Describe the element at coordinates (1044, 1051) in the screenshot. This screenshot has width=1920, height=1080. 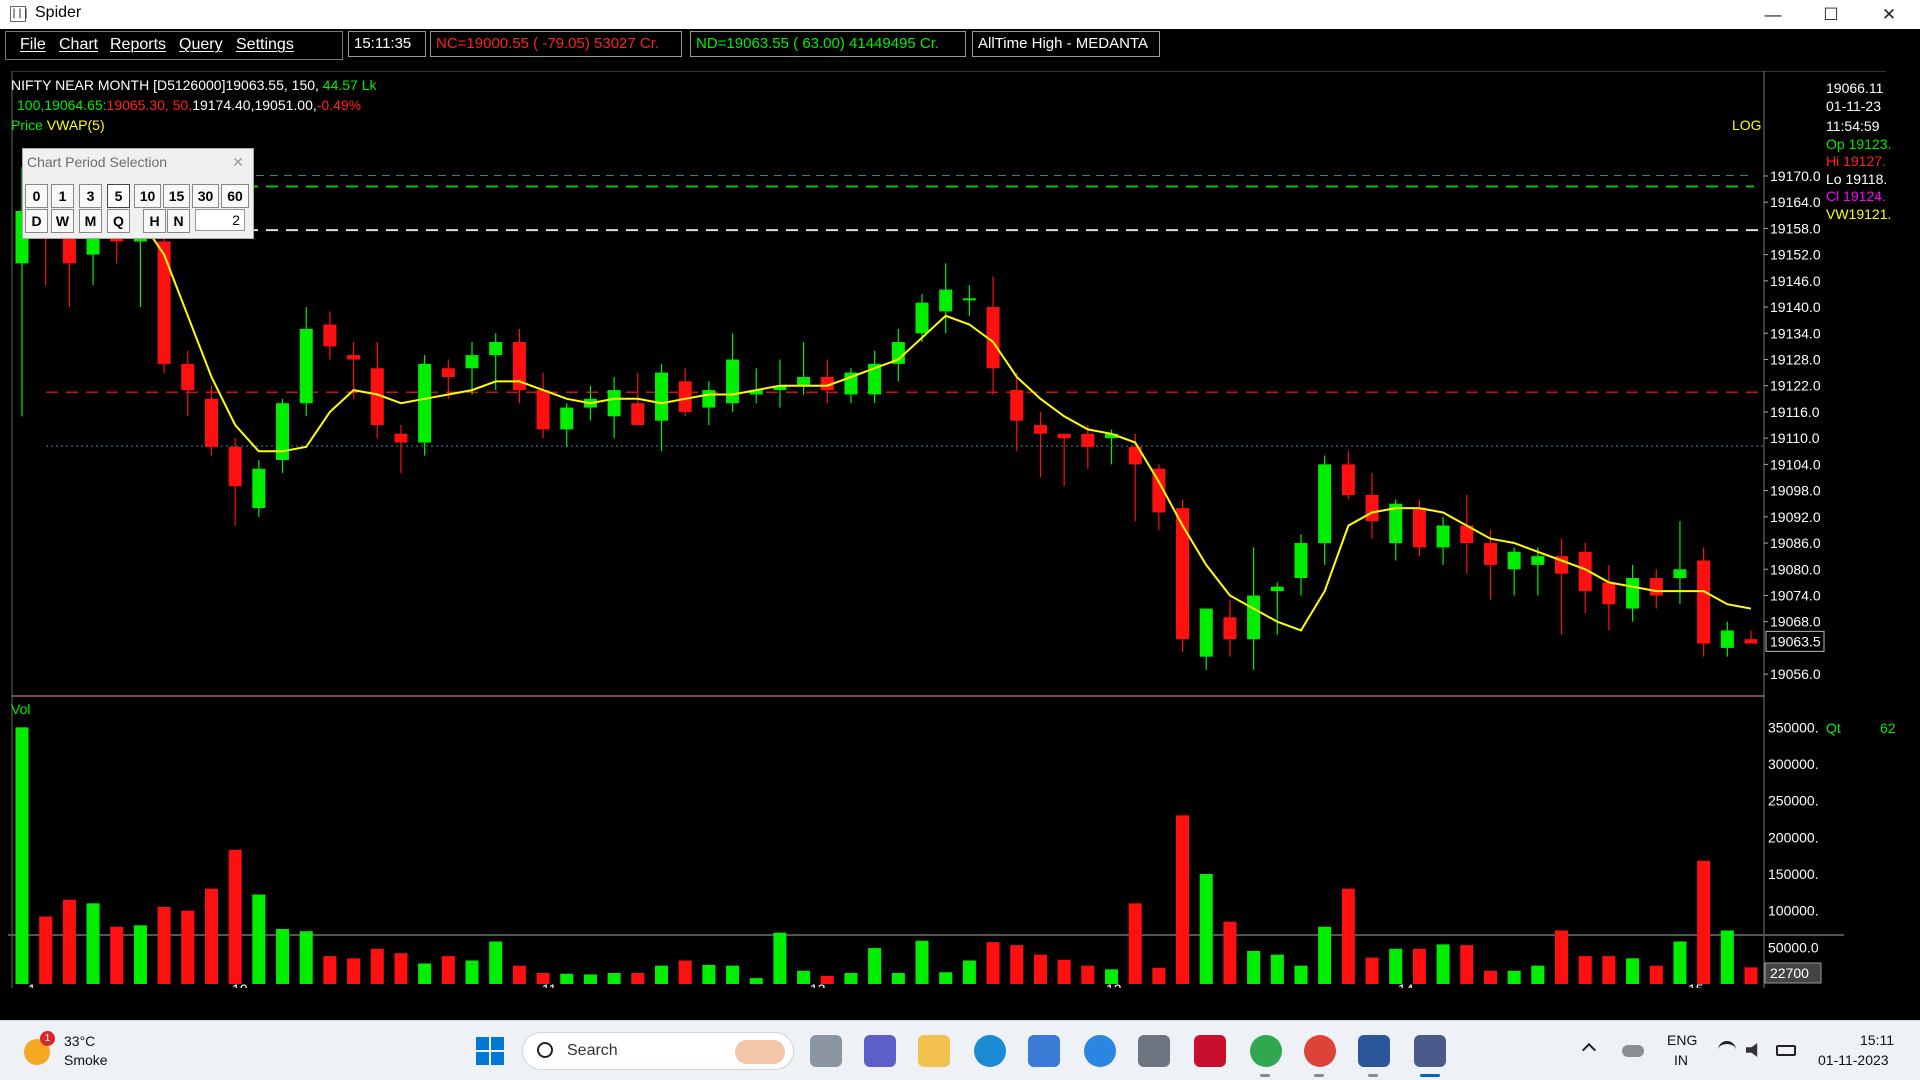
I see `store-icon` at that location.